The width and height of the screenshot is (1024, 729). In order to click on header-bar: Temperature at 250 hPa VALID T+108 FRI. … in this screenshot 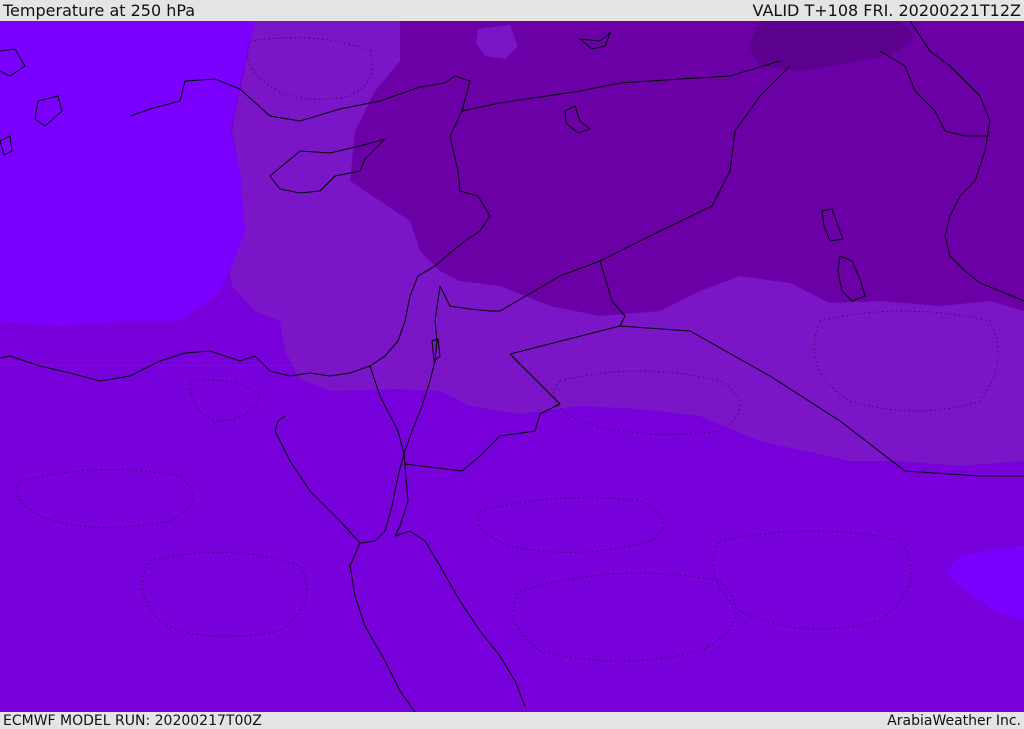, I will do `click(512, 10)`.